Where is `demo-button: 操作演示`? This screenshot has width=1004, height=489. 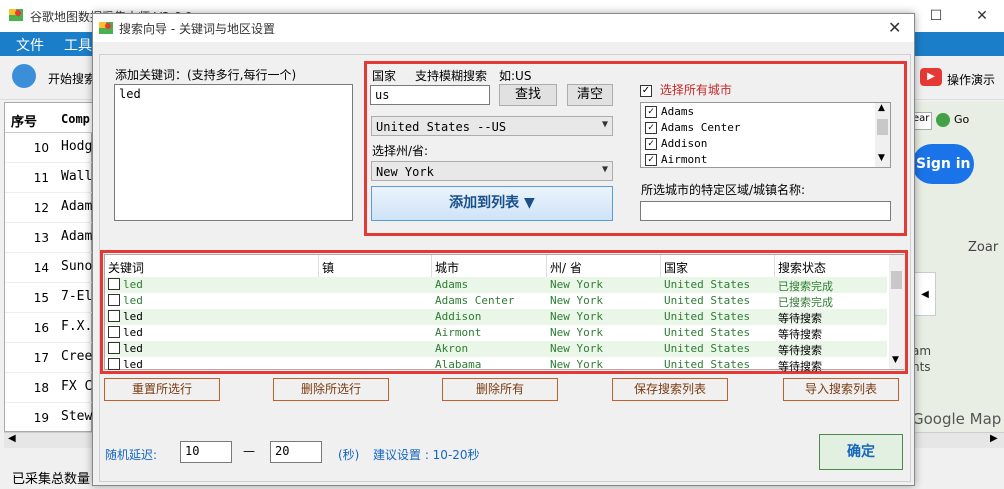
demo-button: 操作演示 is located at coordinates (971, 79).